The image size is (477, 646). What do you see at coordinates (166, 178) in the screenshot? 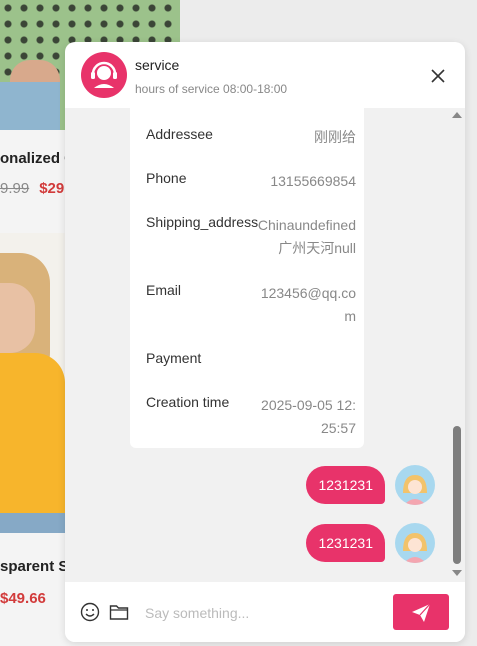
I see `order-label: Phone` at bounding box center [166, 178].